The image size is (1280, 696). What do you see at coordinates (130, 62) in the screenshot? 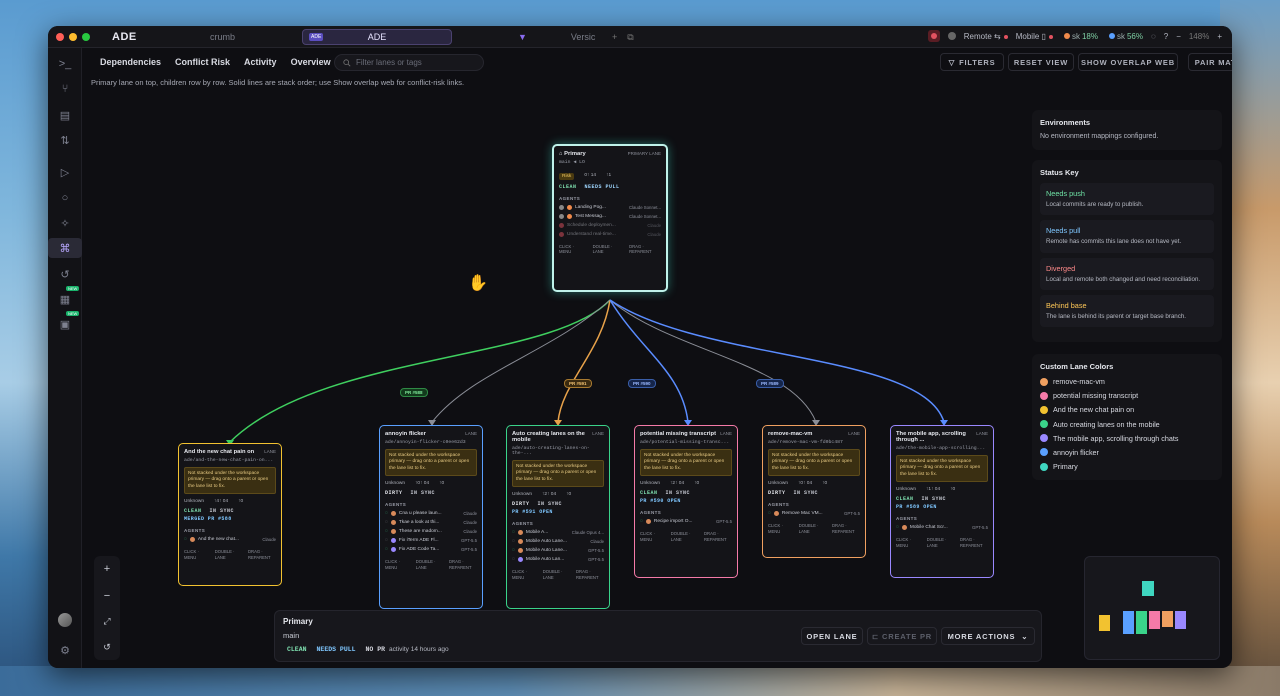
I see `tab-dependencies: Dependencies` at bounding box center [130, 62].